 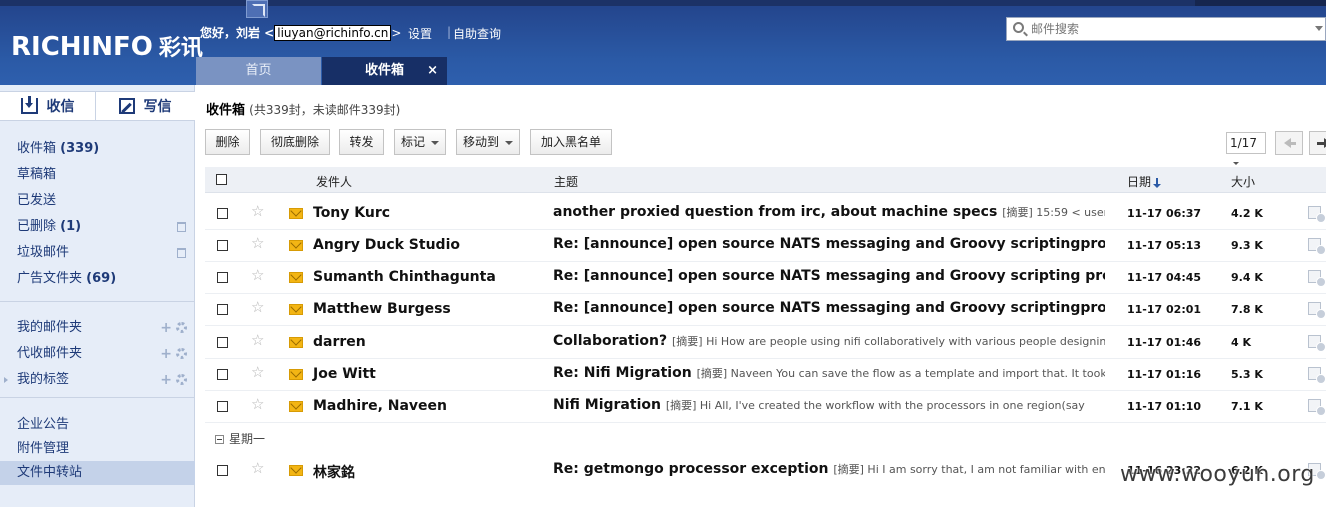 I want to click on sidebar-item-file-transfer: 文件中转站, so click(x=97, y=473).